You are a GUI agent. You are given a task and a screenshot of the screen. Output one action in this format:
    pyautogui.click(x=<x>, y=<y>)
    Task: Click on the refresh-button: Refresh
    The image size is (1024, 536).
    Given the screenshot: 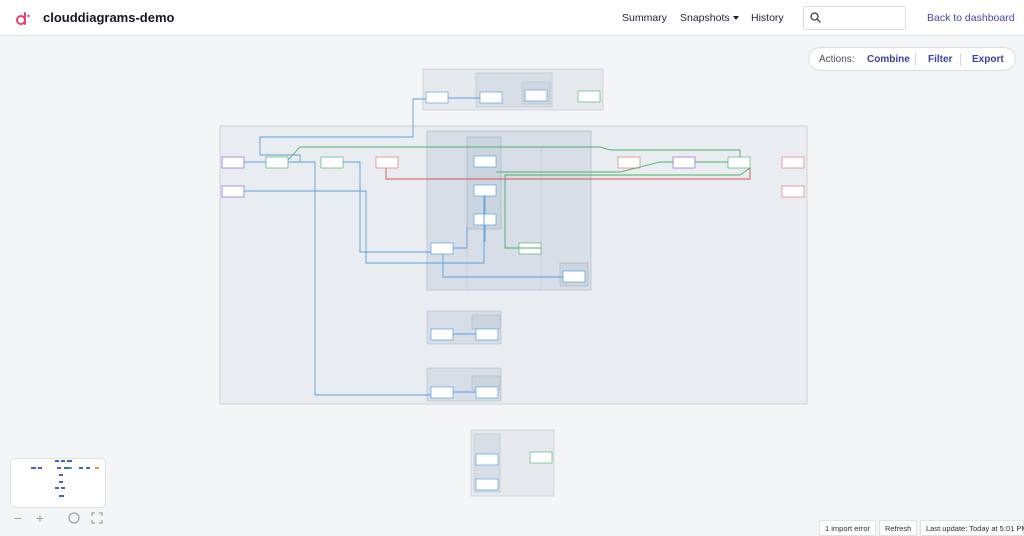 What is the action you would take?
    pyautogui.click(x=898, y=528)
    